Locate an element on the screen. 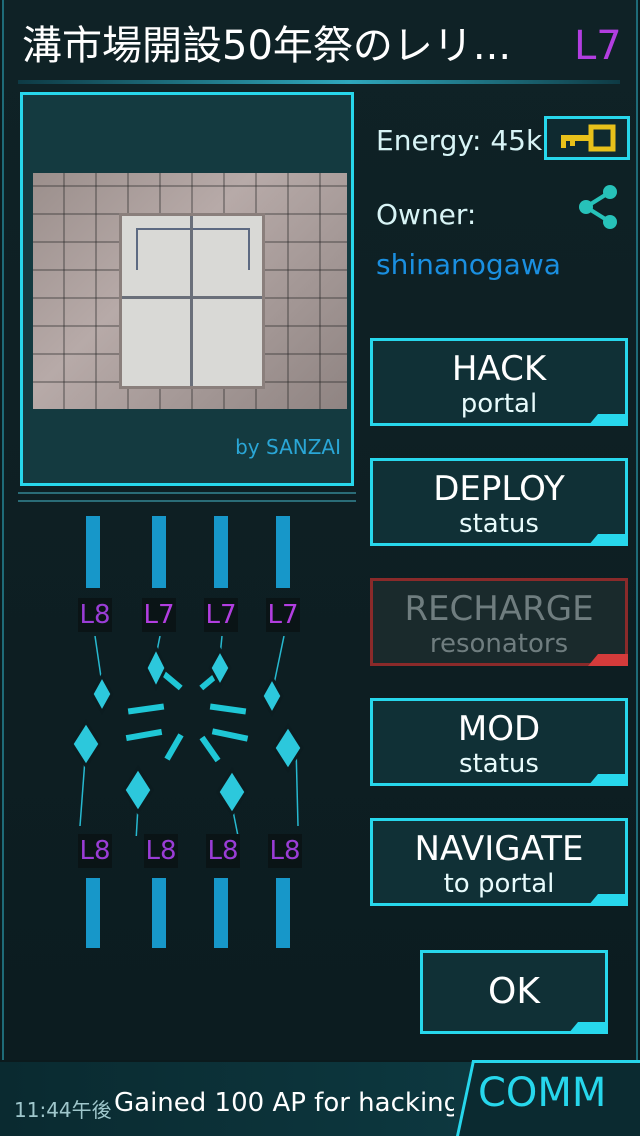 This screenshot has height=1136, width=640. hack-portal-button: HACK portal is located at coordinates (499, 382).